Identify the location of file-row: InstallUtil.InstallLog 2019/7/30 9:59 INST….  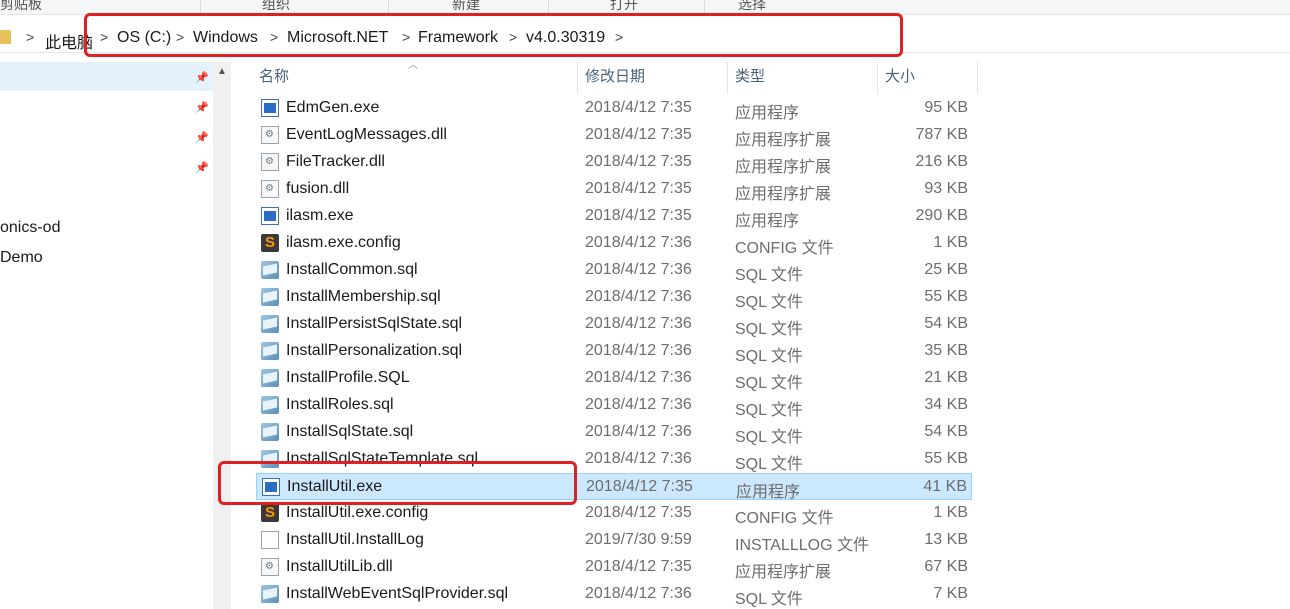
(614, 540).